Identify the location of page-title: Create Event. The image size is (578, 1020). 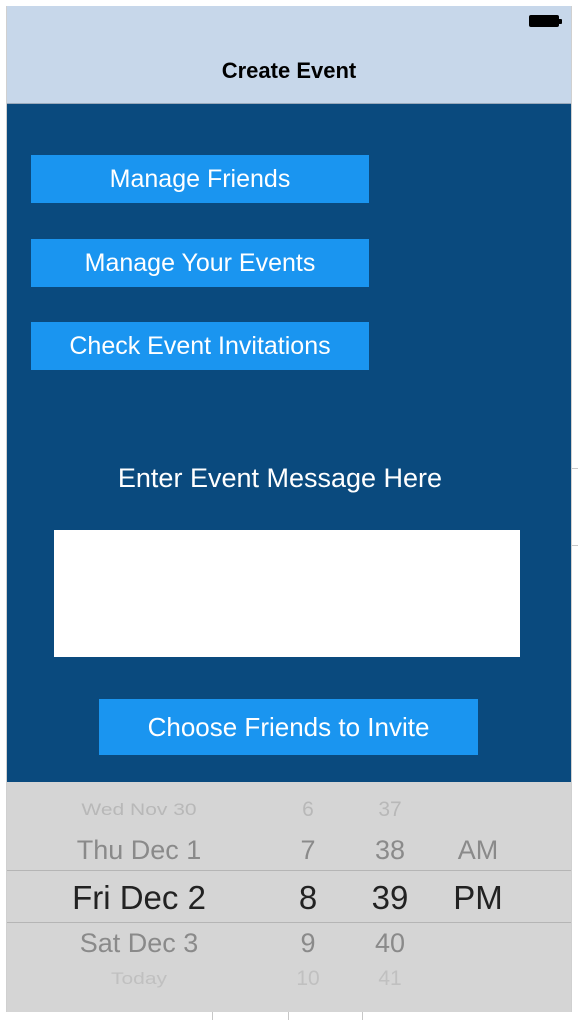
(289, 70).